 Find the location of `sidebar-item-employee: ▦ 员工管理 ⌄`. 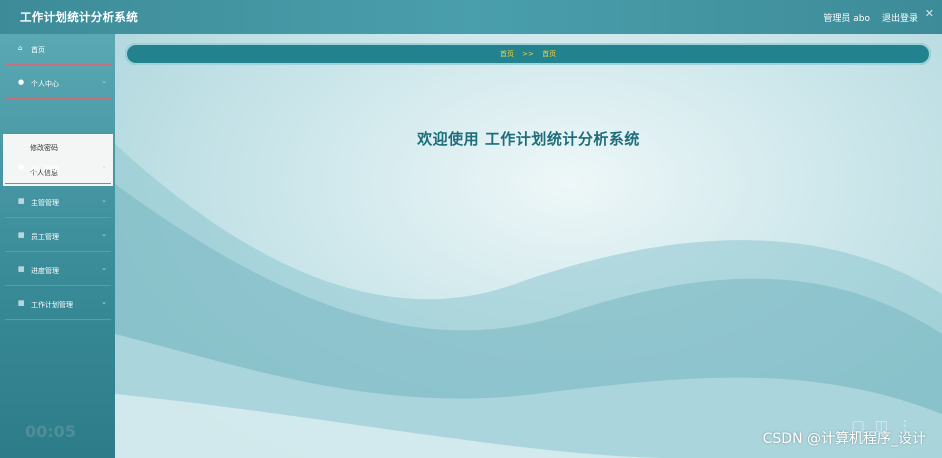

sidebar-item-employee: ▦ 员工管理 ⌄ is located at coordinates (58, 236).